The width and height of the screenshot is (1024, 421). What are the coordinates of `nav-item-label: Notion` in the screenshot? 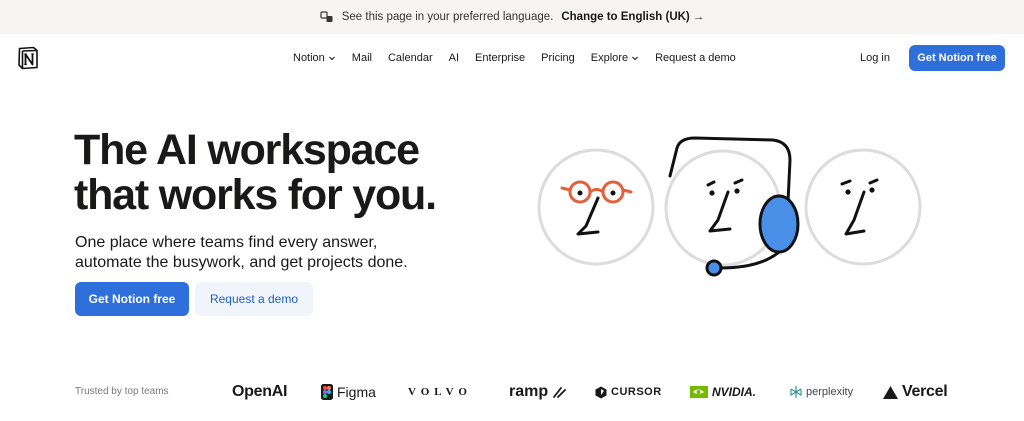 It's located at (309, 58).